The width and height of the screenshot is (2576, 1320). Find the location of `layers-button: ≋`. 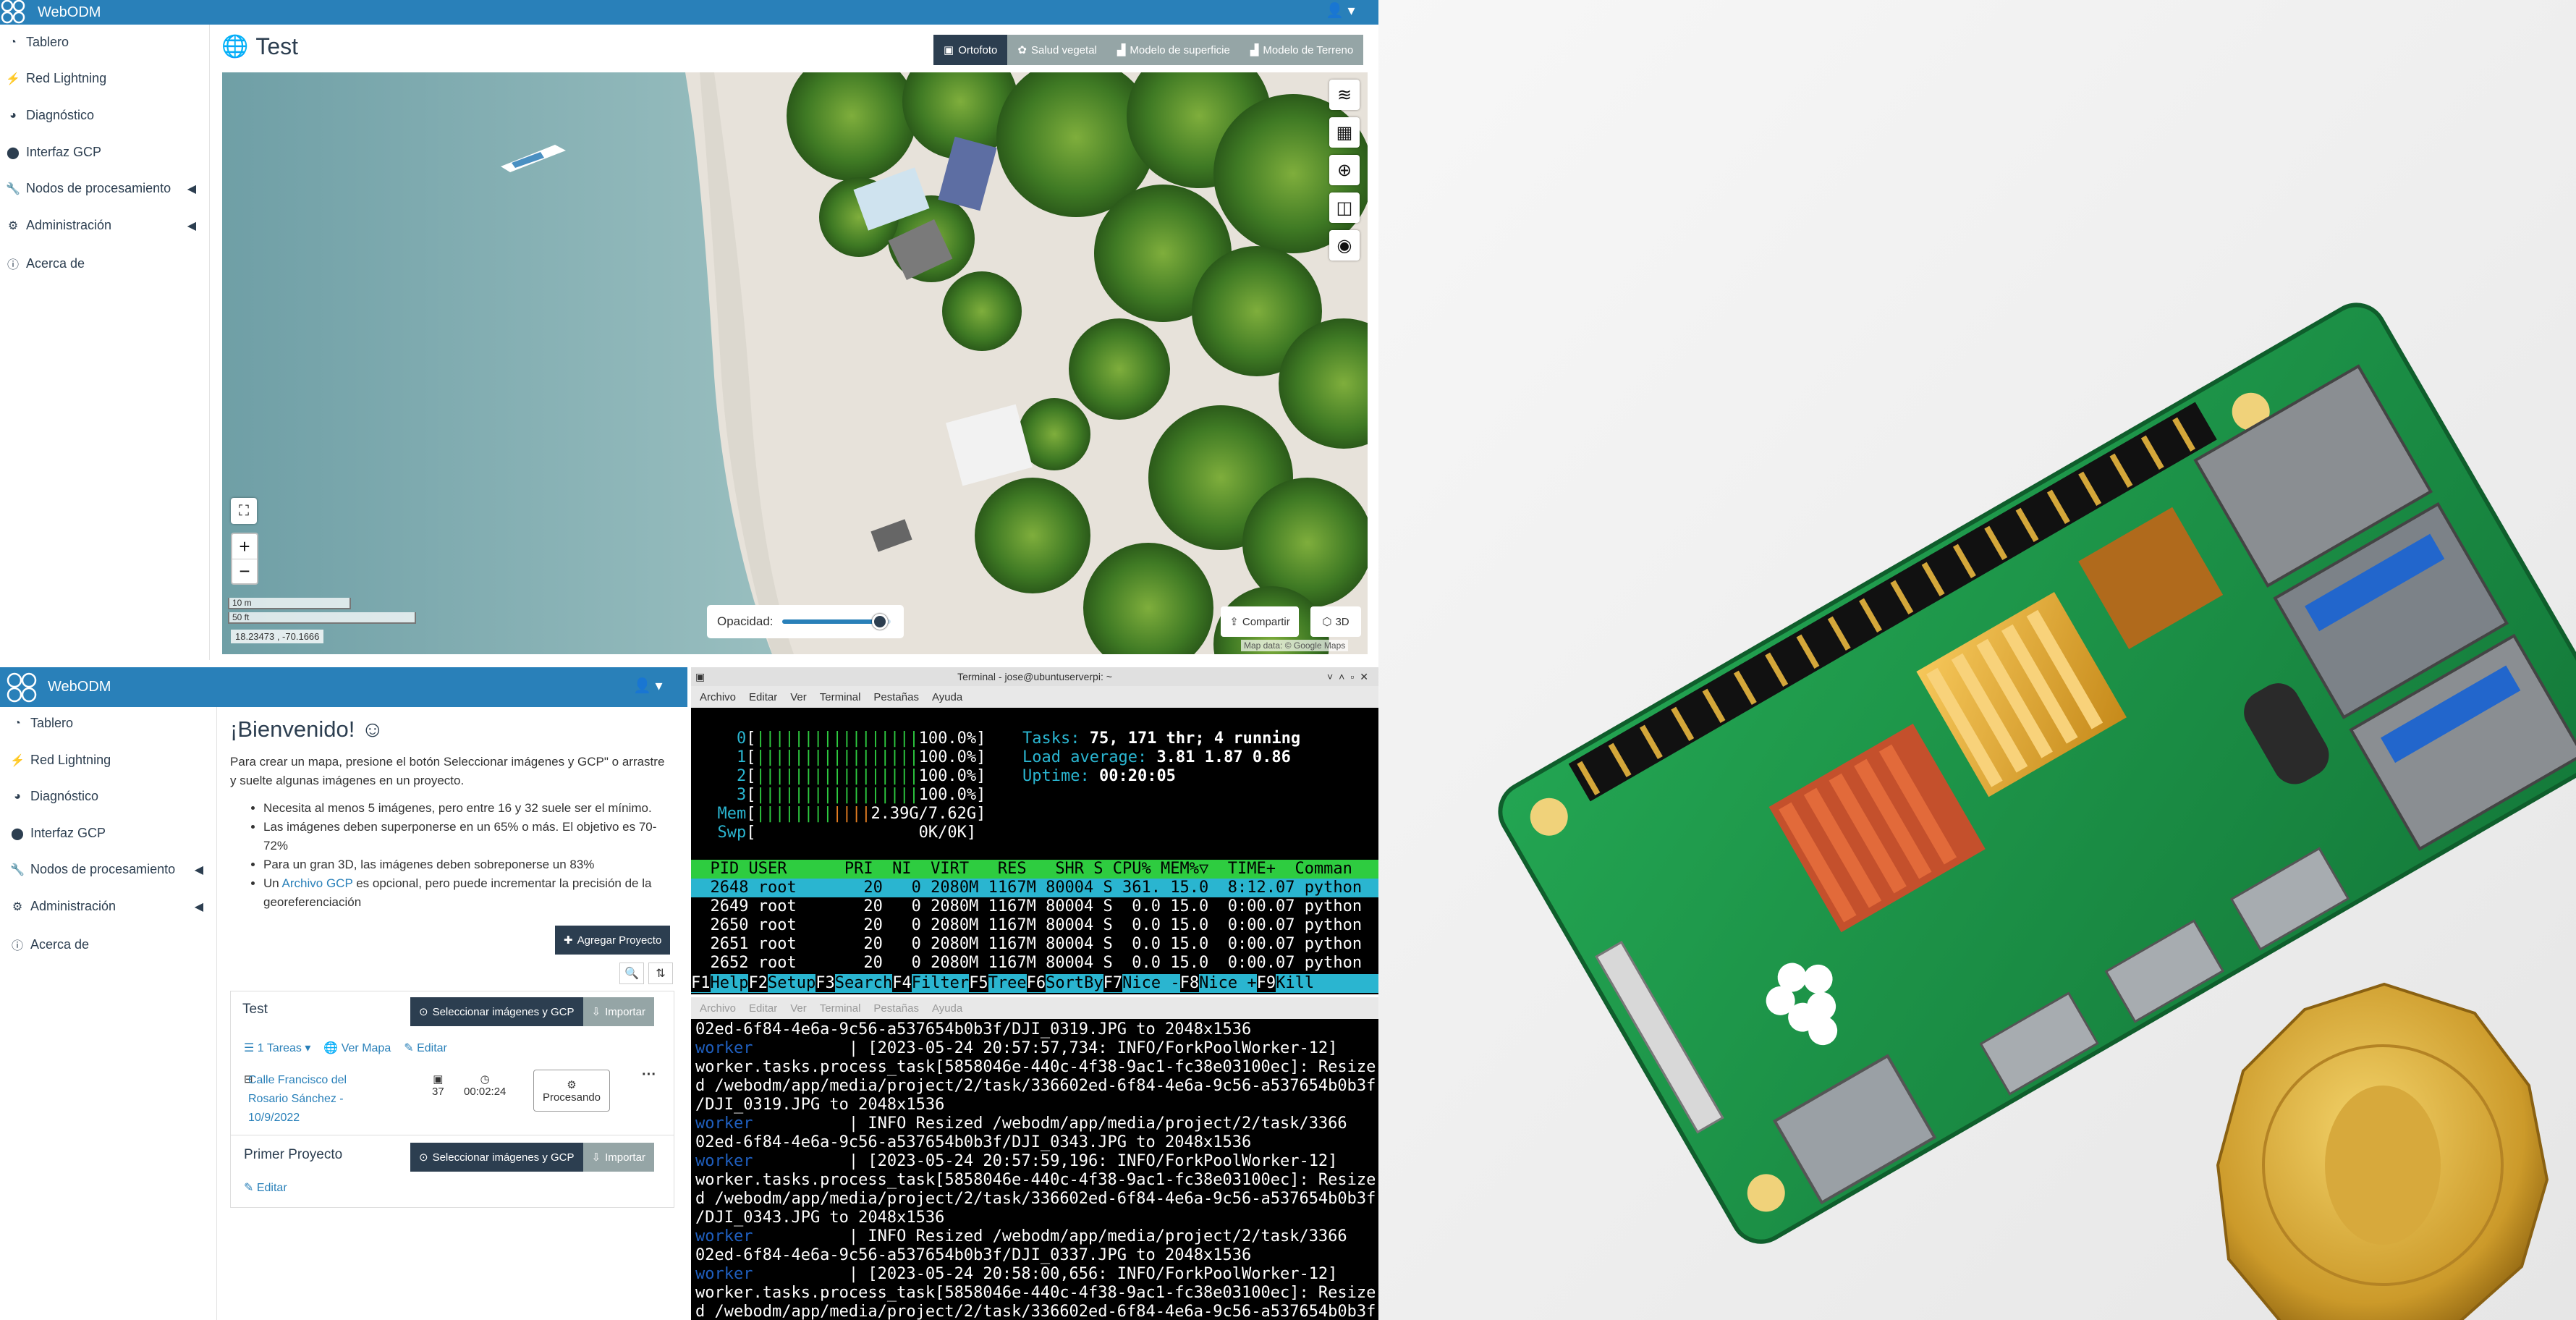

layers-button: ≋ is located at coordinates (1344, 95).